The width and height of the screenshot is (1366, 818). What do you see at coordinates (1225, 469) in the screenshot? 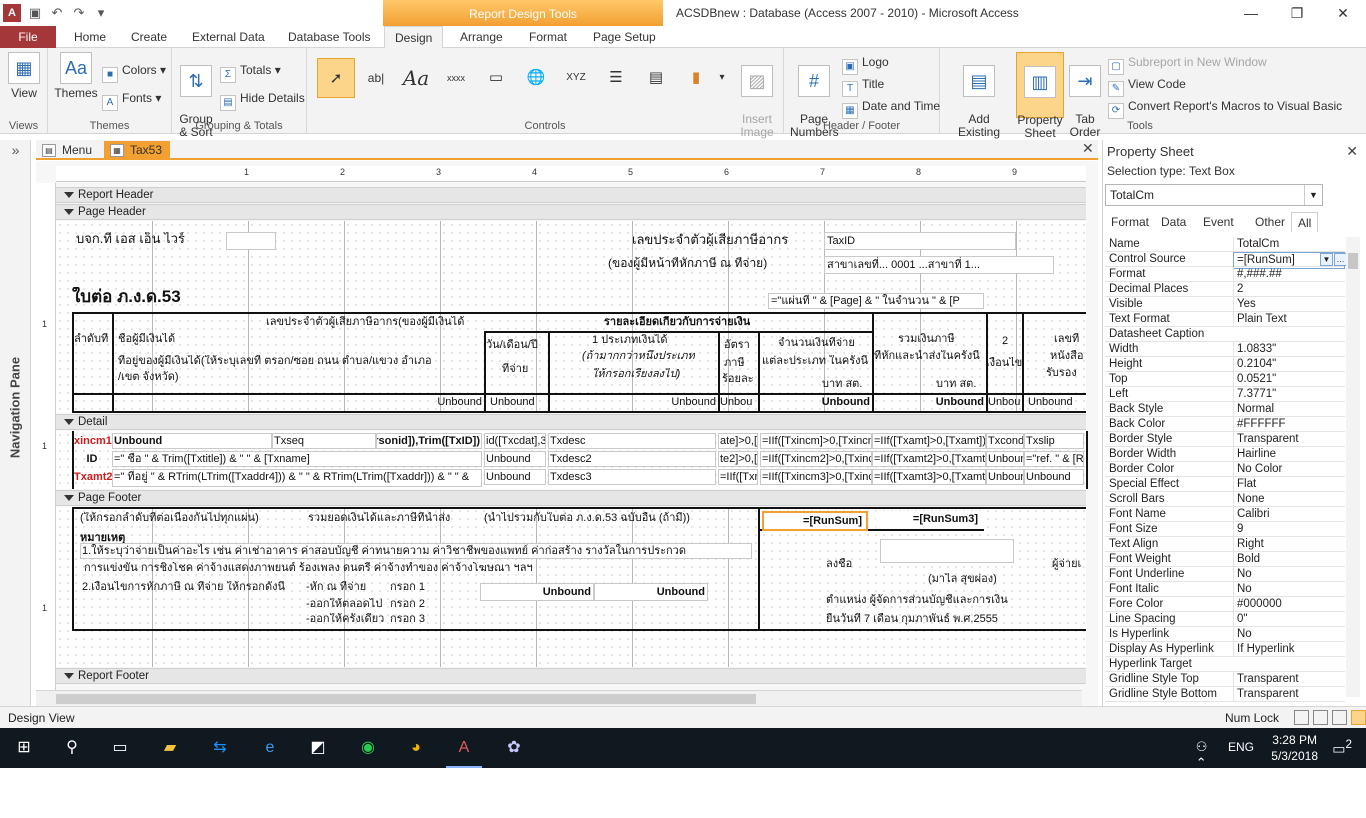
I see `property-row: Border Color No Color` at bounding box center [1225, 469].